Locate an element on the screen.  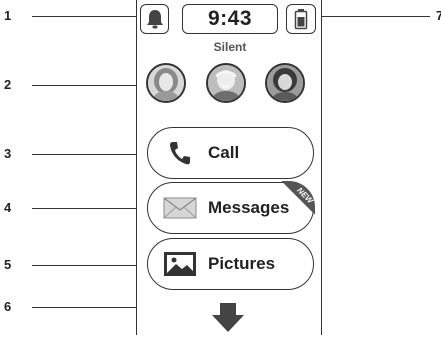
battery-icon is located at coordinates (301, 19).